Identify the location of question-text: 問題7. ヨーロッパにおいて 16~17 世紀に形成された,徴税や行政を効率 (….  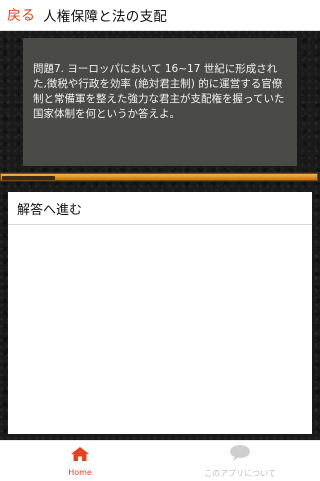
(159, 91).